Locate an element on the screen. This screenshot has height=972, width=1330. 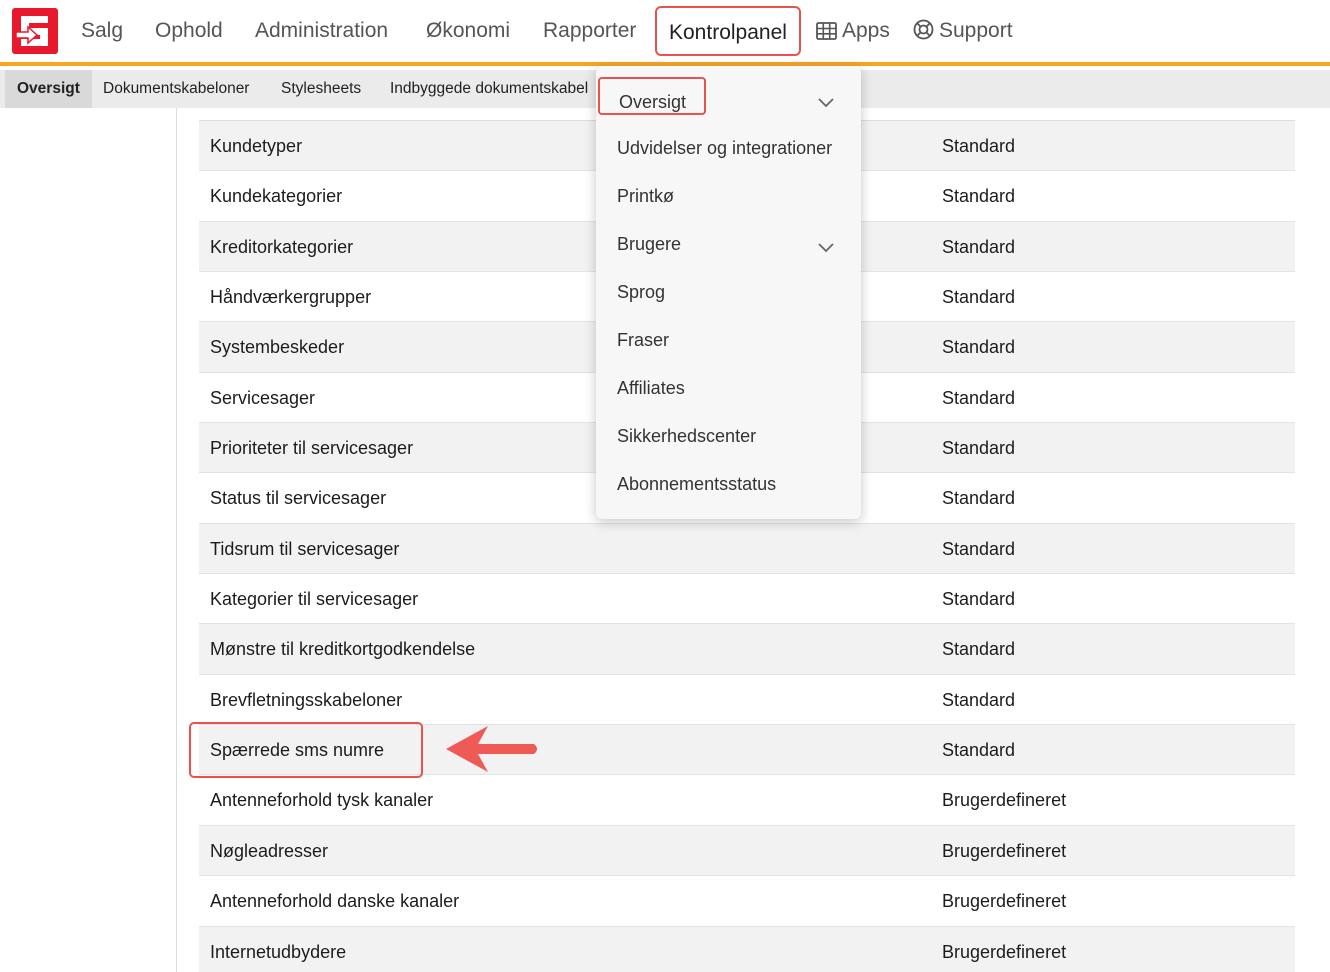
row-name: Tidsrum til servicesager is located at coordinates (304, 549).